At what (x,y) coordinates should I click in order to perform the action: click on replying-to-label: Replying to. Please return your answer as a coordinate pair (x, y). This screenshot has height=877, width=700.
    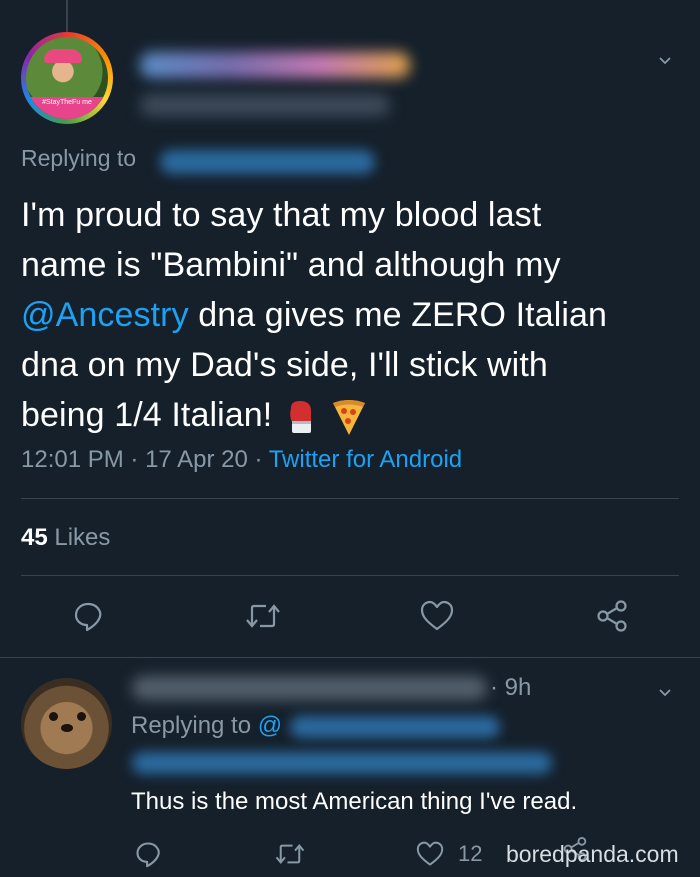
    Looking at the image, I should click on (78, 158).